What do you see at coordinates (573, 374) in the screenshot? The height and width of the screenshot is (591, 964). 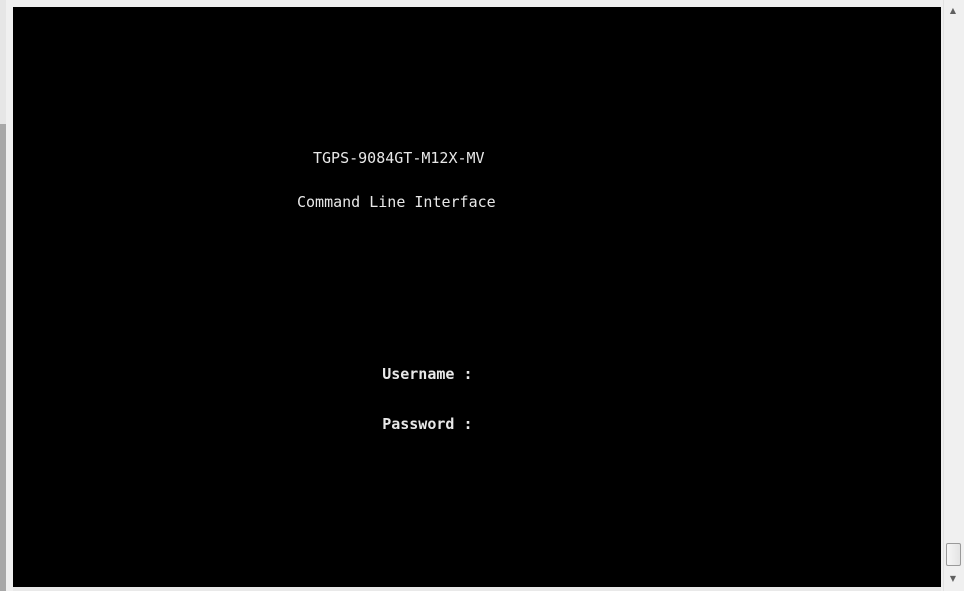 I see `username-input` at bounding box center [573, 374].